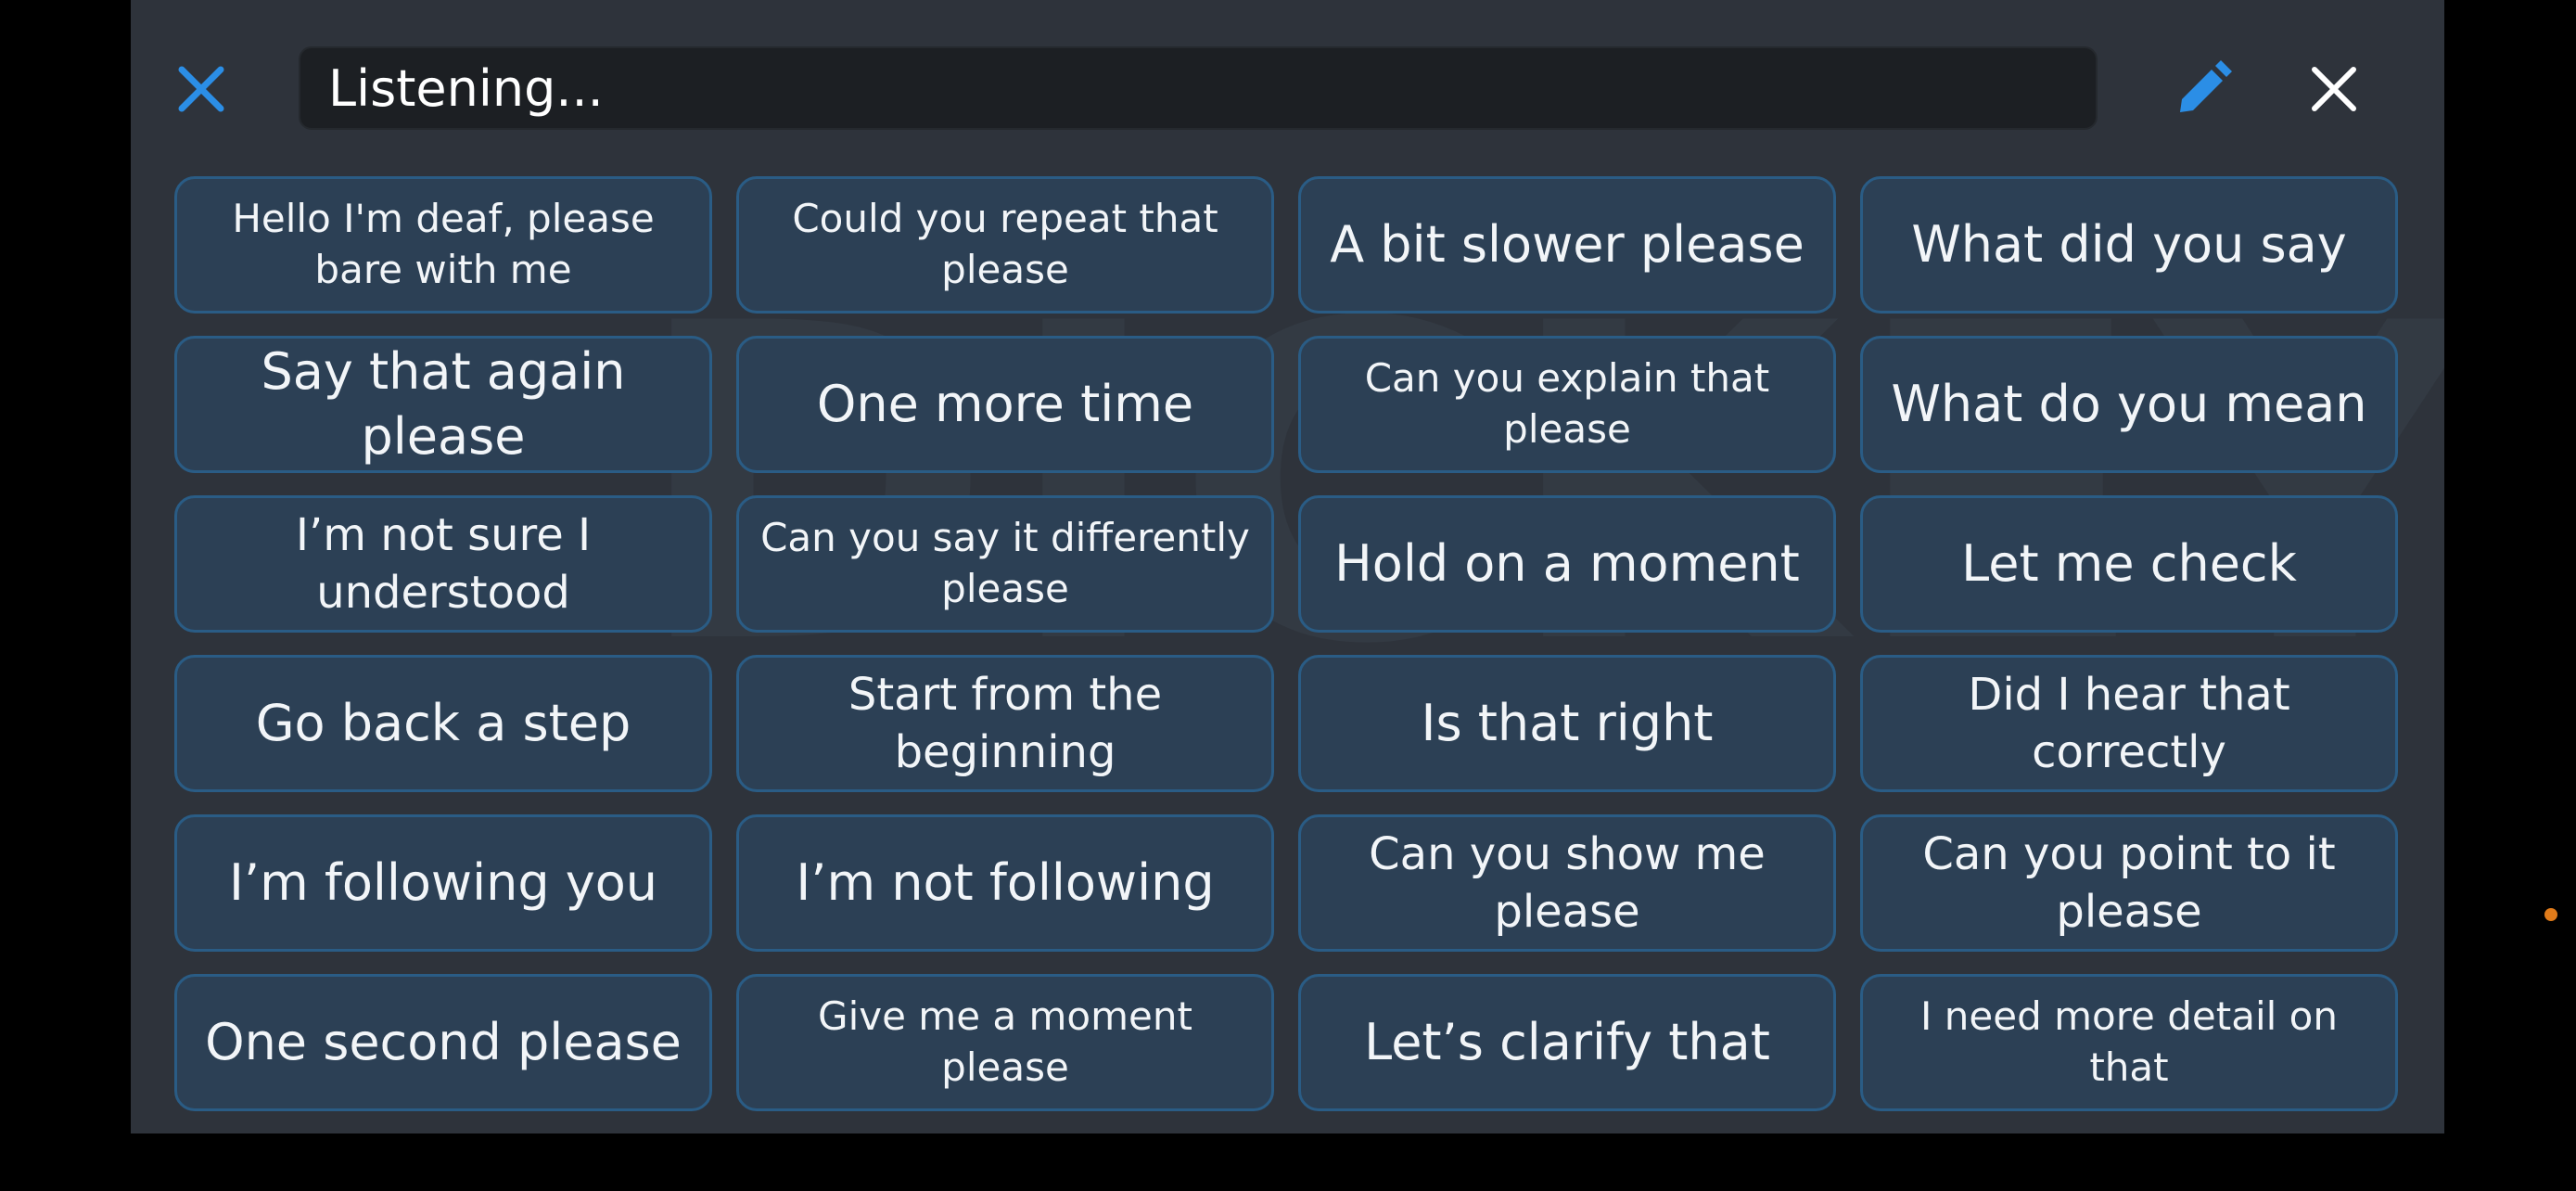 This screenshot has height=1191, width=2576. What do you see at coordinates (443, 883) in the screenshot?
I see `phrase-button: I’m following you` at bounding box center [443, 883].